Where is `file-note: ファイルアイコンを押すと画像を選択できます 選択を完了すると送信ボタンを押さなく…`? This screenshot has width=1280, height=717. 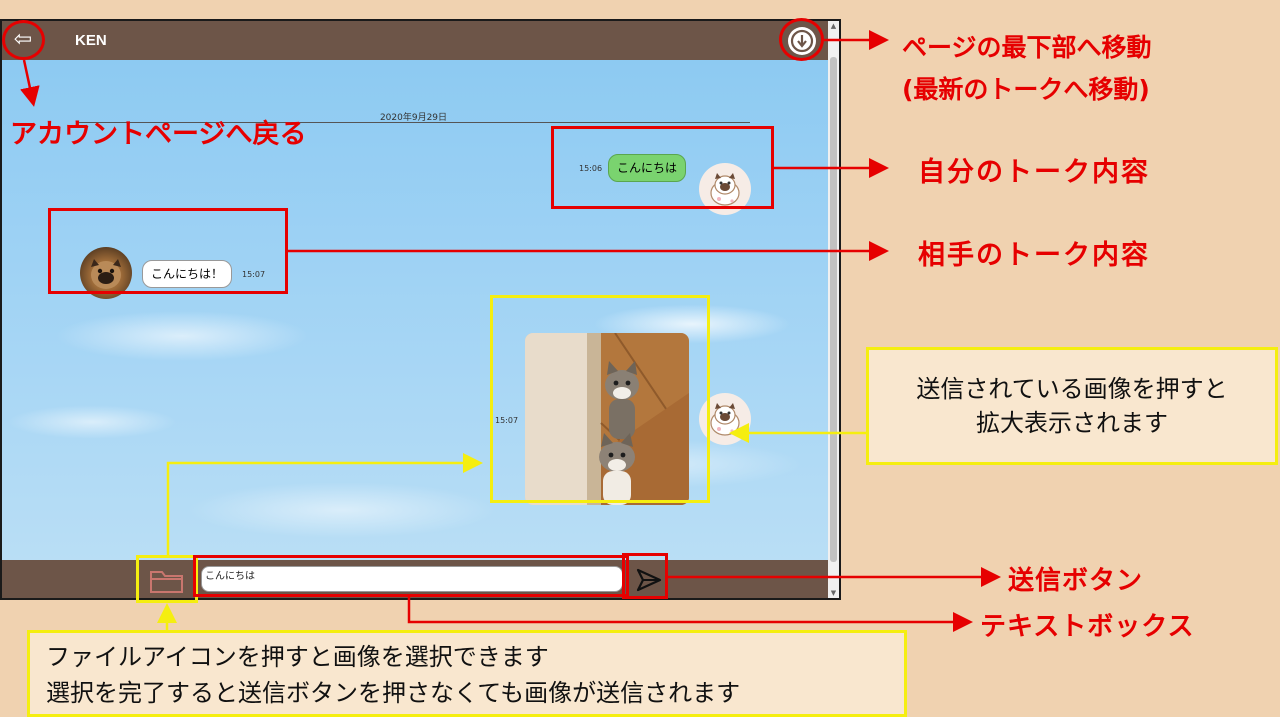 file-note: ファイルアイコンを押すと画像を選択できます 選択を完了すると送信ボタンを押さなく… is located at coordinates (467, 673).